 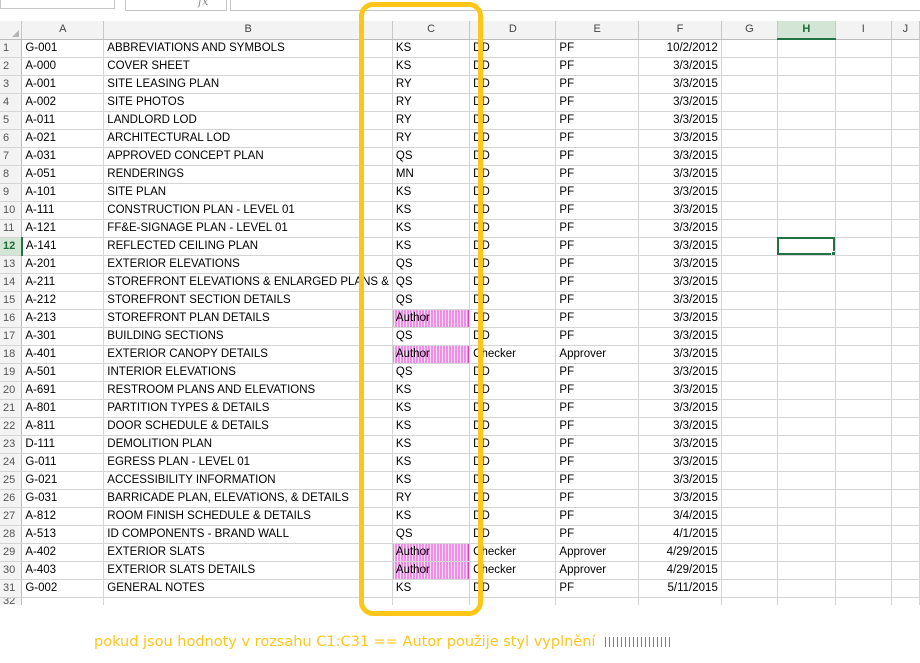 What do you see at coordinates (248, 498) in the screenshot?
I see `cell-b: BARRICADE PLAN, ELEVATIONS, & DETAILS` at bounding box center [248, 498].